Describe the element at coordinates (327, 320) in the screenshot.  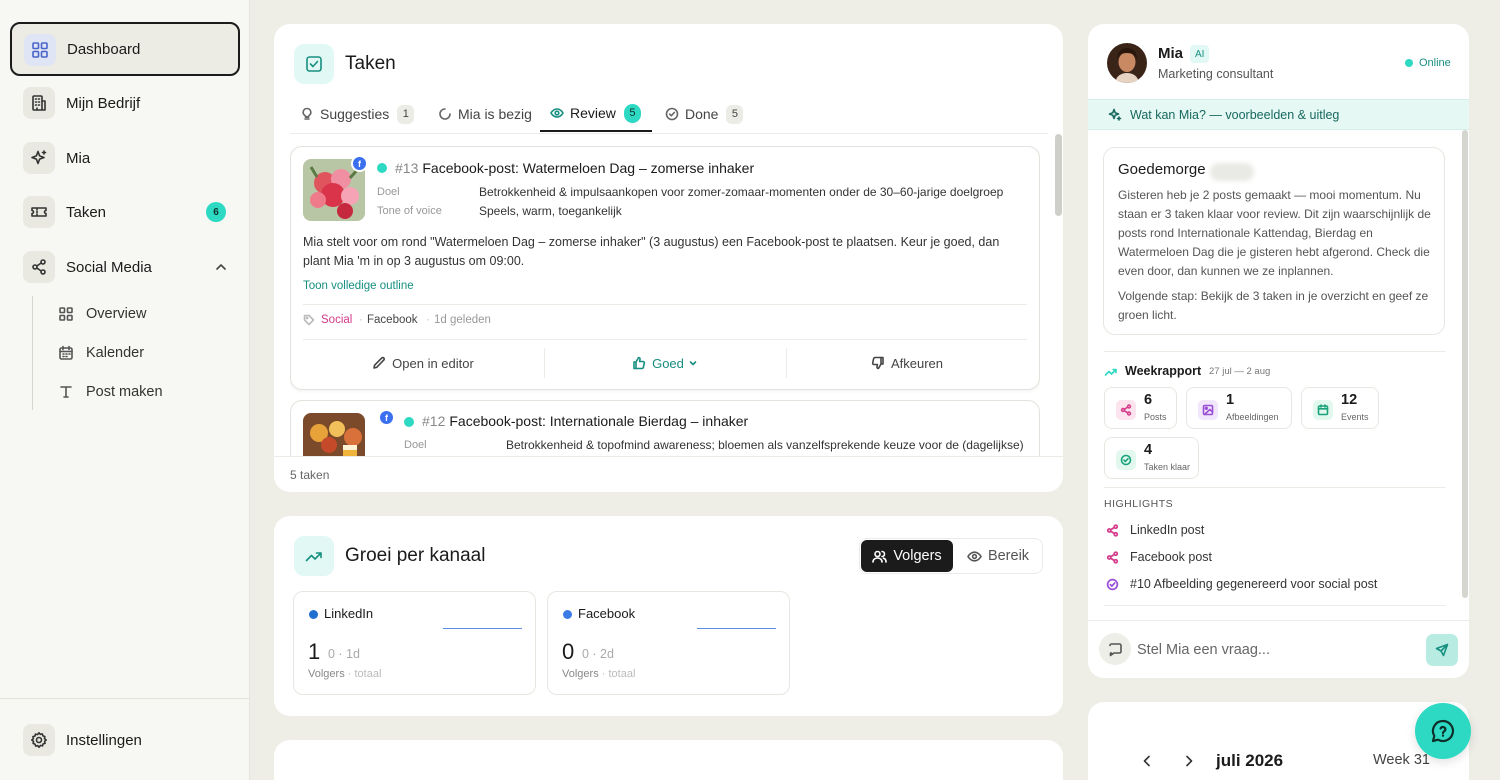
I see `social-tag: Social` at that location.